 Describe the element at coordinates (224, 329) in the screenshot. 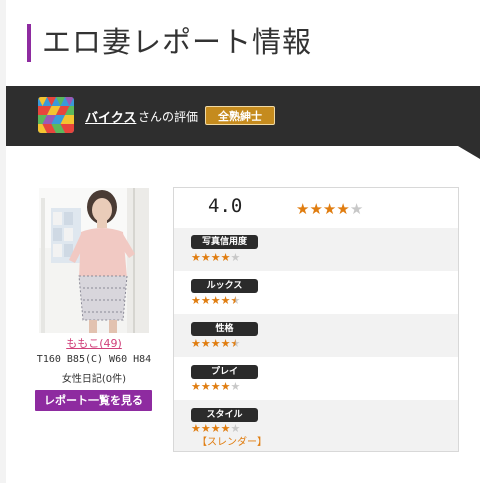

I see `category-label-personality: 性格` at that location.